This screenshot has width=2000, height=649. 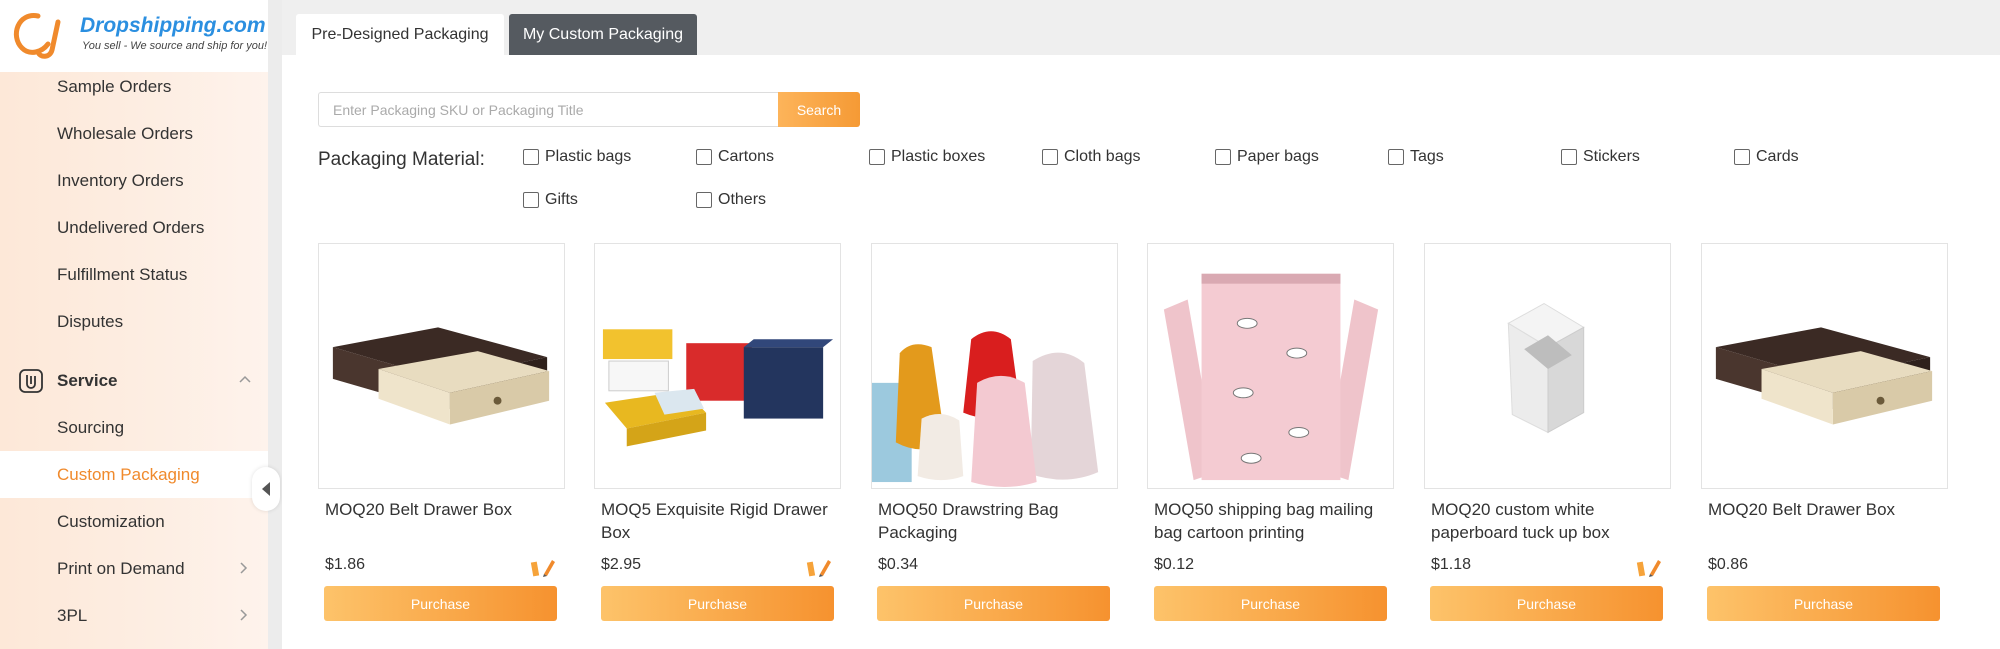 What do you see at coordinates (111, 521) in the screenshot?
I see `sidebar-item-label: Customization` at bounding box center [111, 521].